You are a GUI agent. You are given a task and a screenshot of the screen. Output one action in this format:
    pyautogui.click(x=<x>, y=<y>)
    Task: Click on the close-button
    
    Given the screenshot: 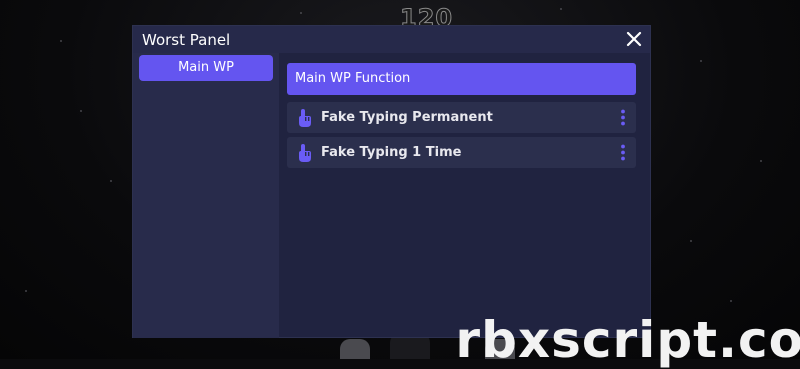 What is the action you would take?
    pyautogui.click(x=634, y=39)
    